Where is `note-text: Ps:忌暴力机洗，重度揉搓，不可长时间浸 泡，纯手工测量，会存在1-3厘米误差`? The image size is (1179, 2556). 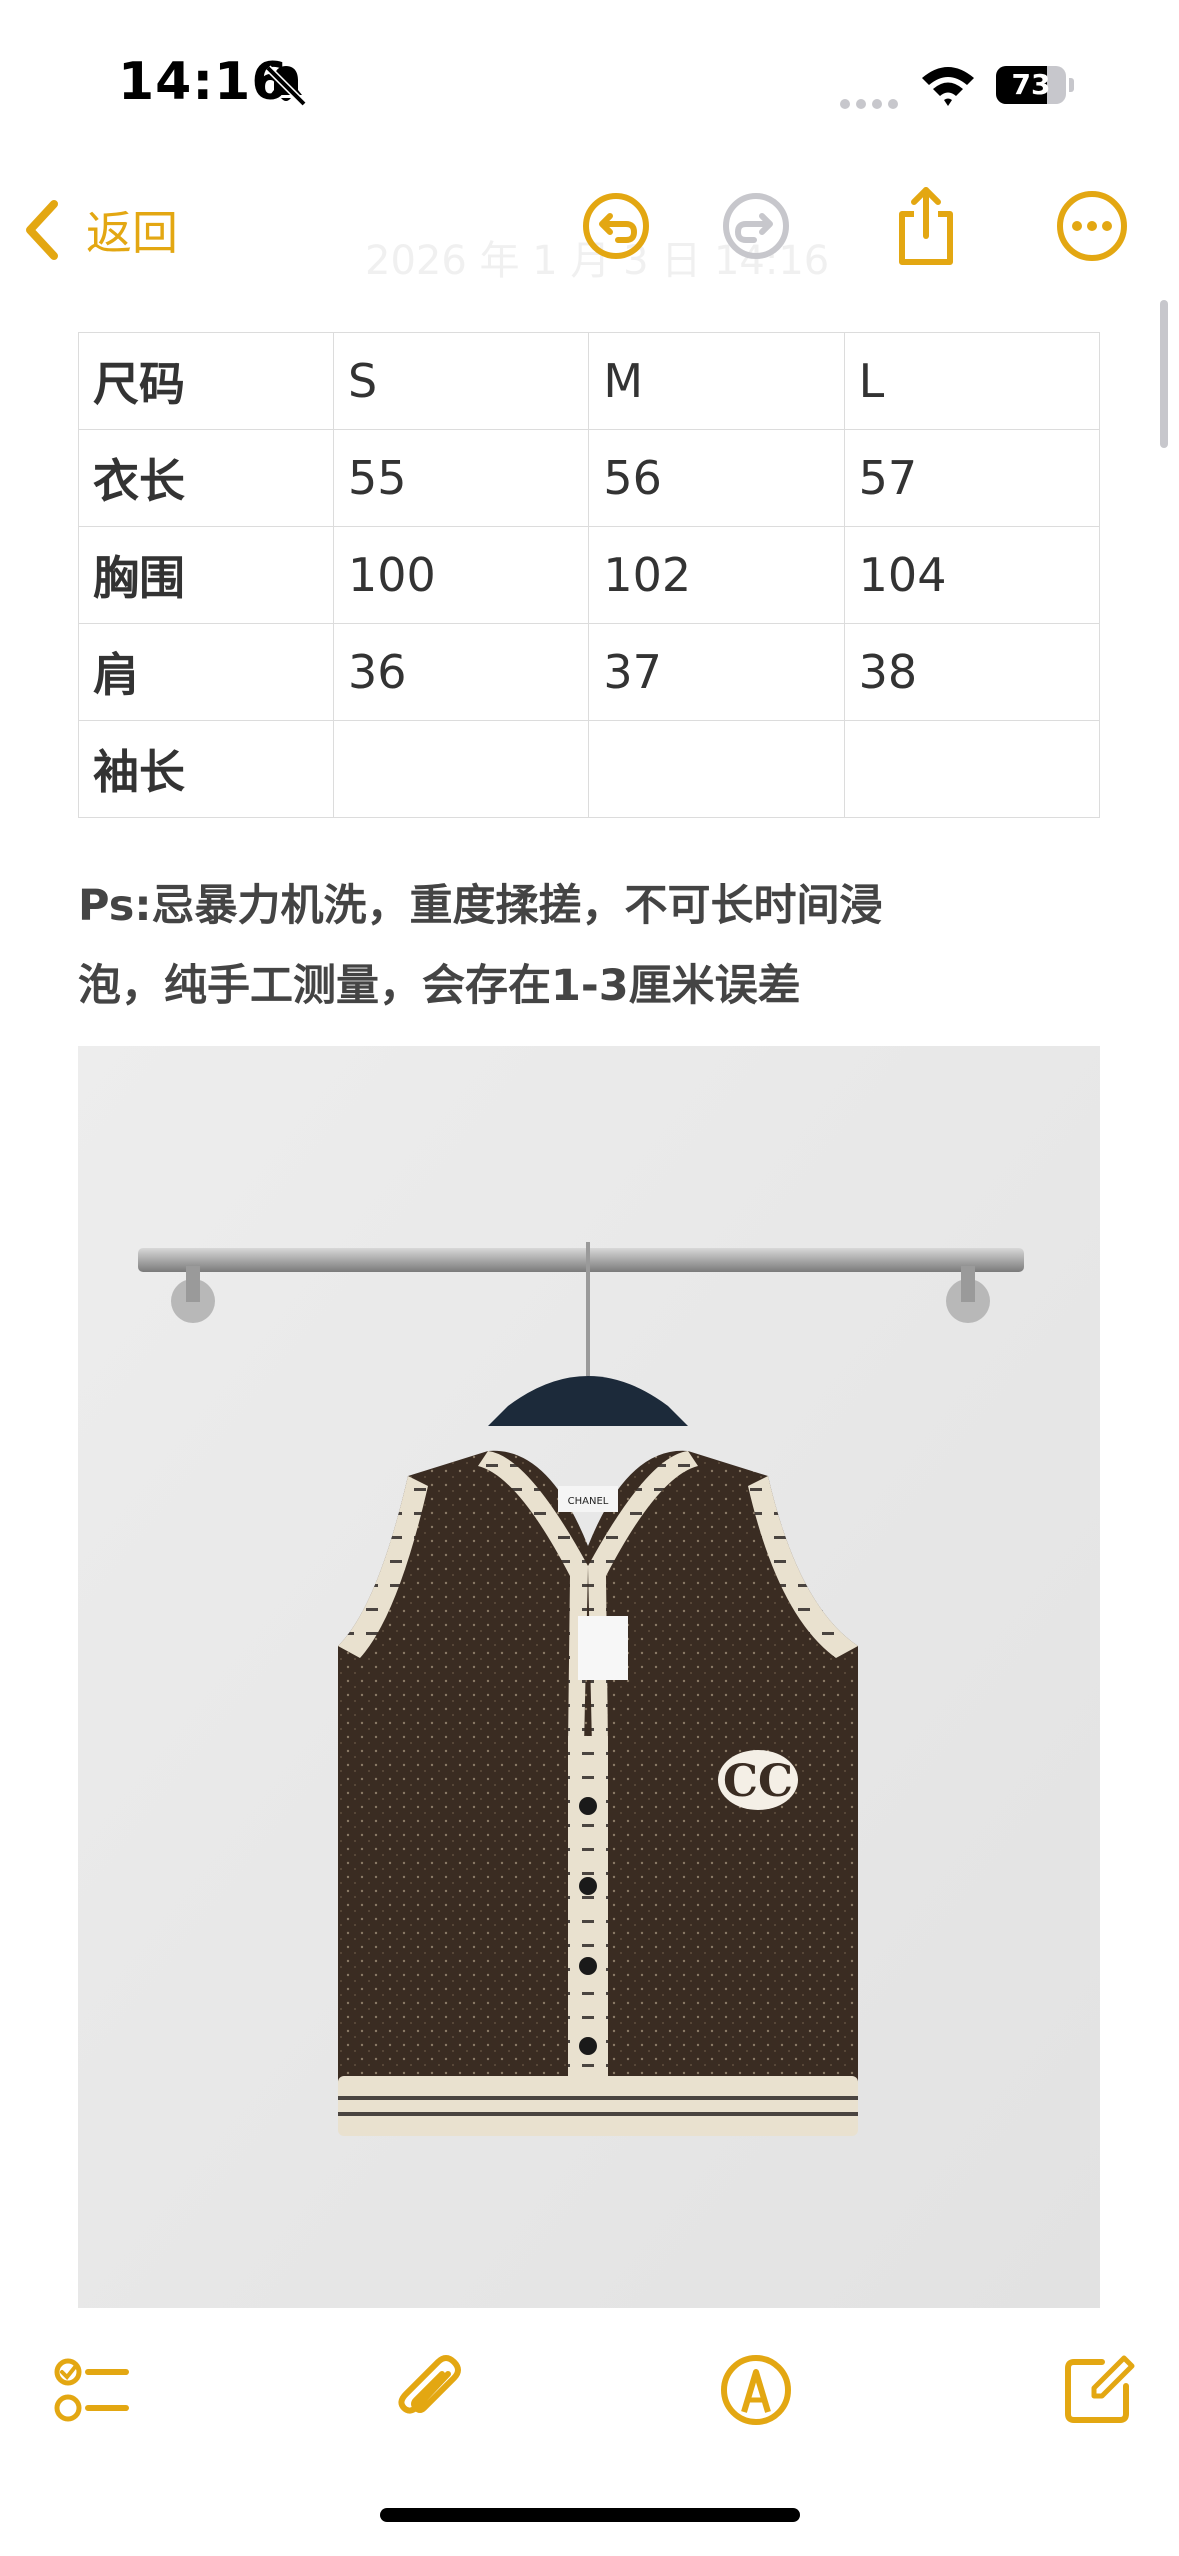 note-text: Ps:忌暴力机洗，重度揉搓，不可长时间浸 泡，纯手工测量，会存在1-3厘米误差 is located at coordinates (593, 946).